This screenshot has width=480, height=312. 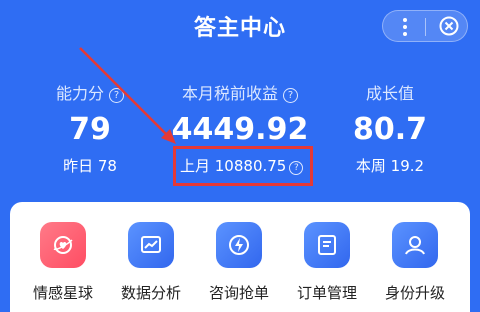 I want to click on ability-score-stat: 能力分? 79 昨日 78, so click(x=90, y=128).